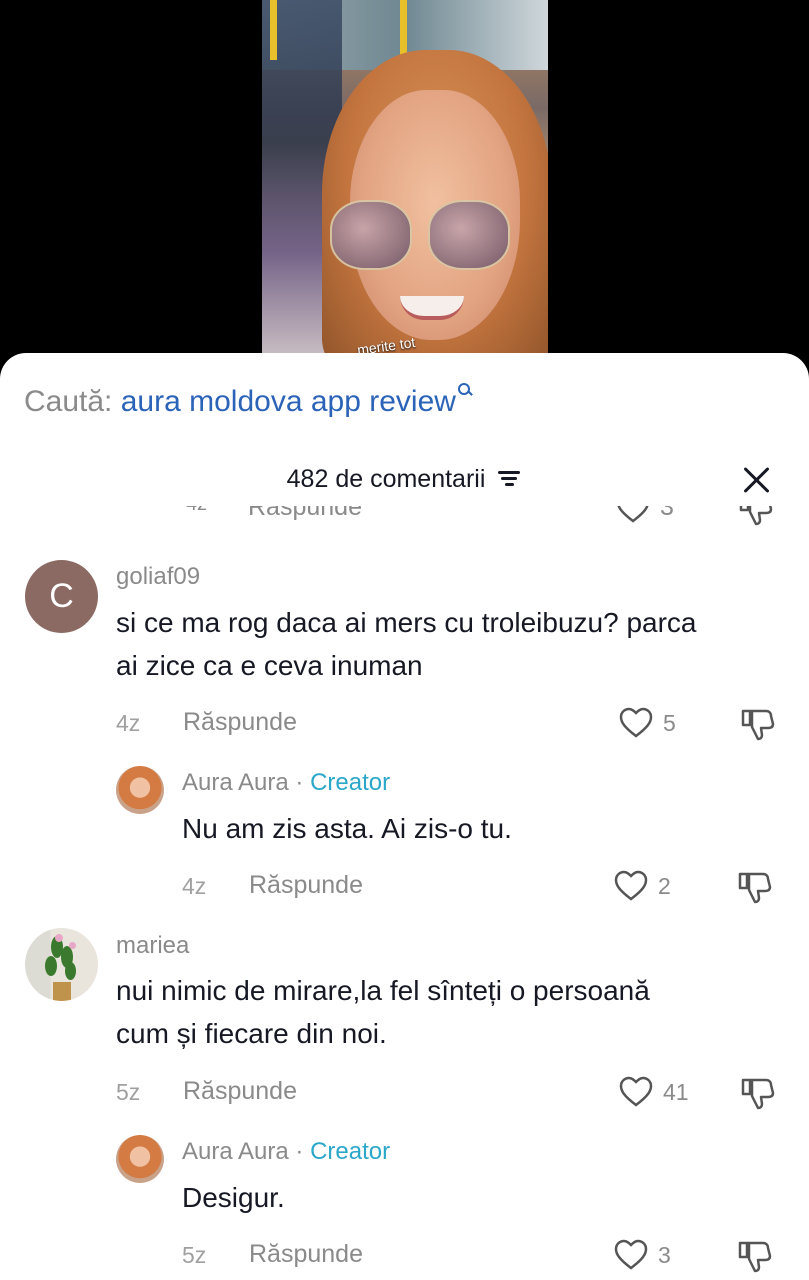 Image resolution: width=809 pixels, height=1280 pixels. I want to click on close-icon, so click(756, 480).